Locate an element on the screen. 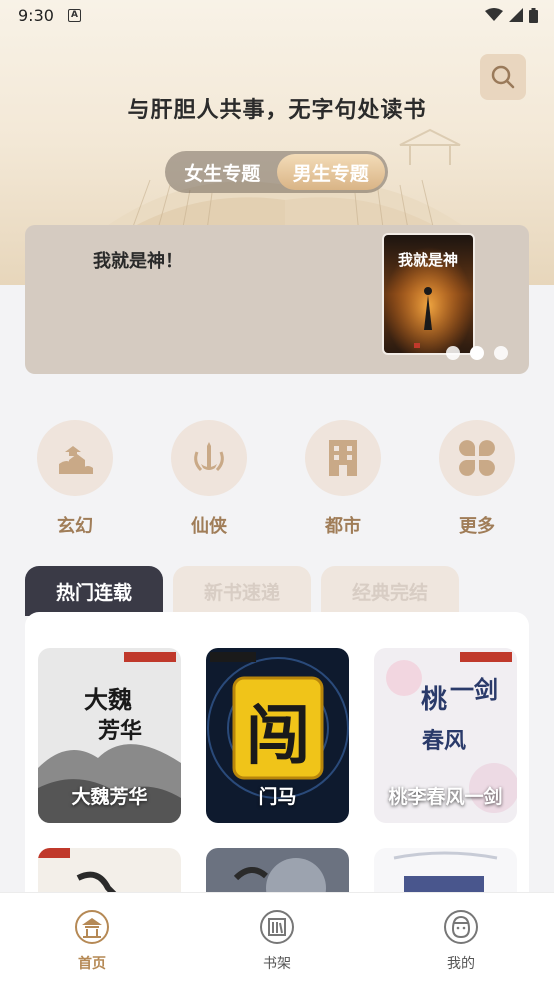 This screenshot has height=984, width=554. bottom-nav: 首页 书架 我的 is located at coordinates (277, 938).